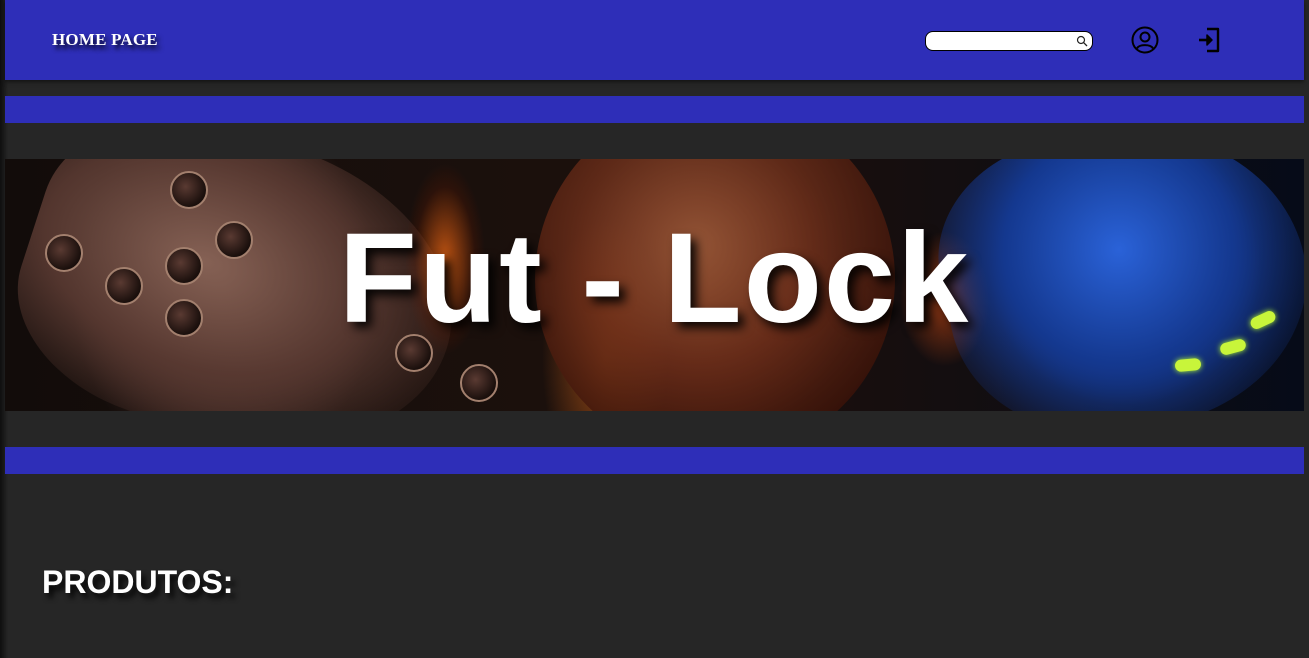  I want to click on decorative-stripe-top, so click(654, 109).